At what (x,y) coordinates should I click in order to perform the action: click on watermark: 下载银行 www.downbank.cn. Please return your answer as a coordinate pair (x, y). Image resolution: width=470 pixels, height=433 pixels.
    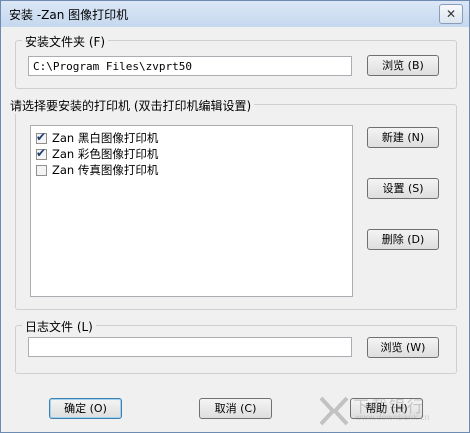
    Looking at the image, I should click on (394, 411).